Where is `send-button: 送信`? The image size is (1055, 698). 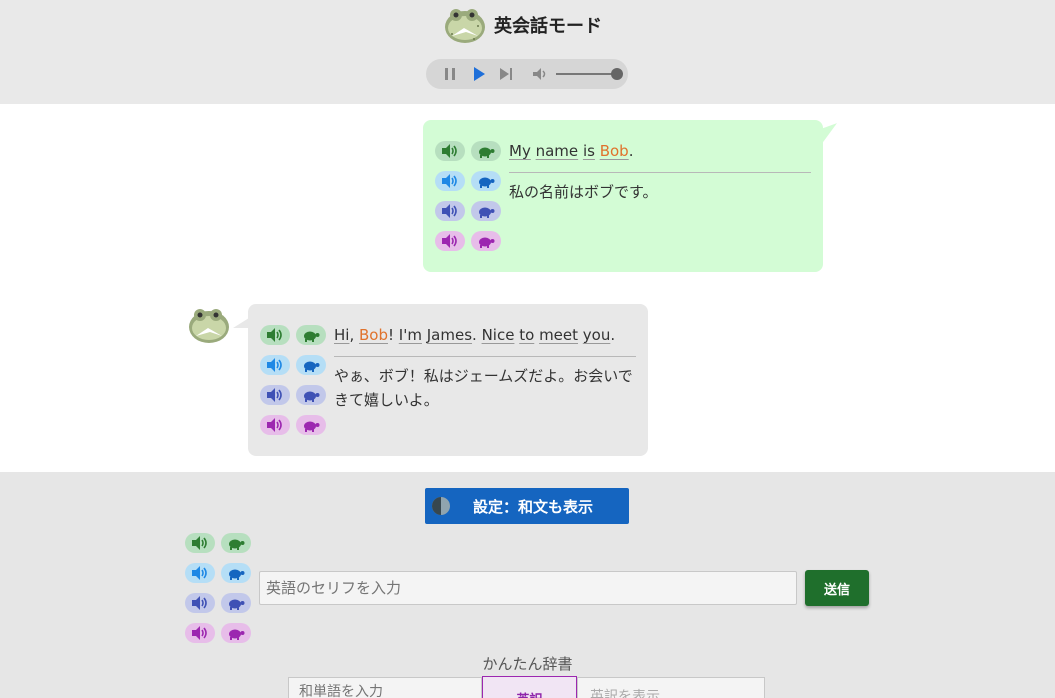 send-button: 送信 is located at coordinates (837, 588).